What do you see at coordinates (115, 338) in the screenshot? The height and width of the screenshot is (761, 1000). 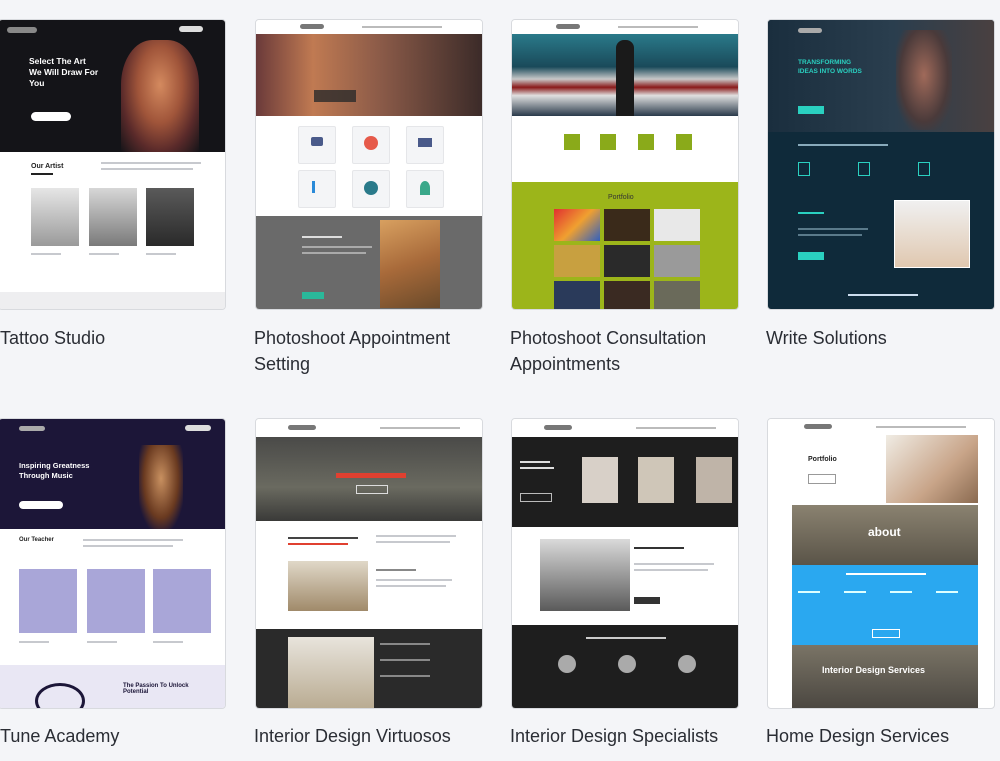 I see `template-title: Tattoo Studio` at bounding box center [115, 338].